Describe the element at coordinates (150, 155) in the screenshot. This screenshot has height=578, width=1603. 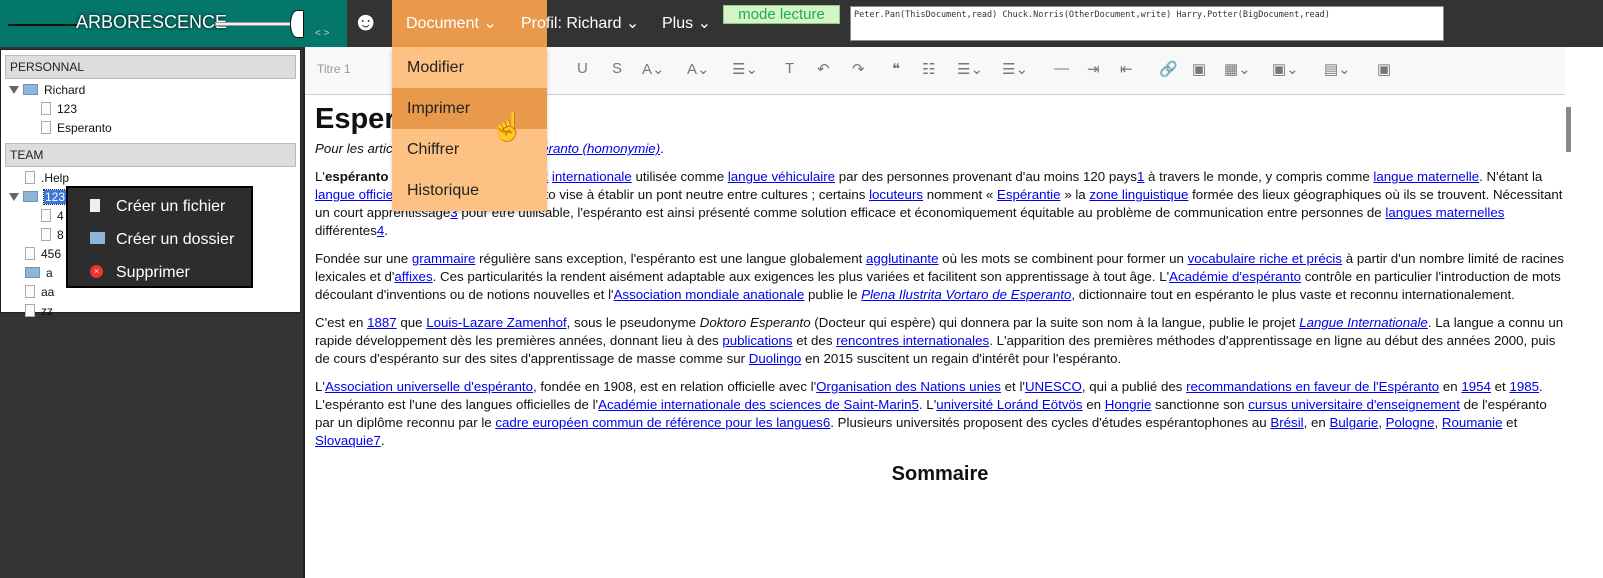
I see `tree-section-header: TEAM` at that location.